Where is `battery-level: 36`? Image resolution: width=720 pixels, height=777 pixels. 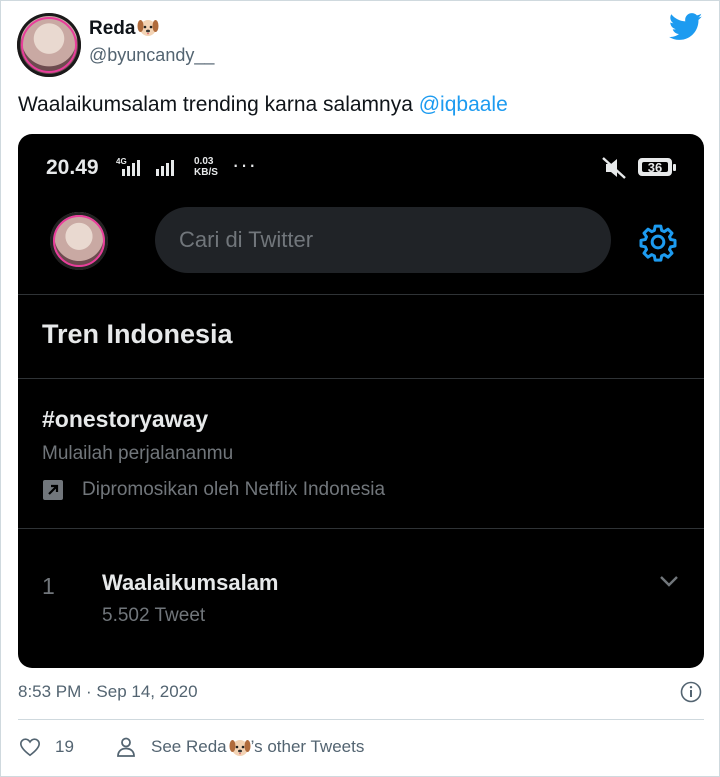
battery-level: 36 is located at coordinates (655, 167).